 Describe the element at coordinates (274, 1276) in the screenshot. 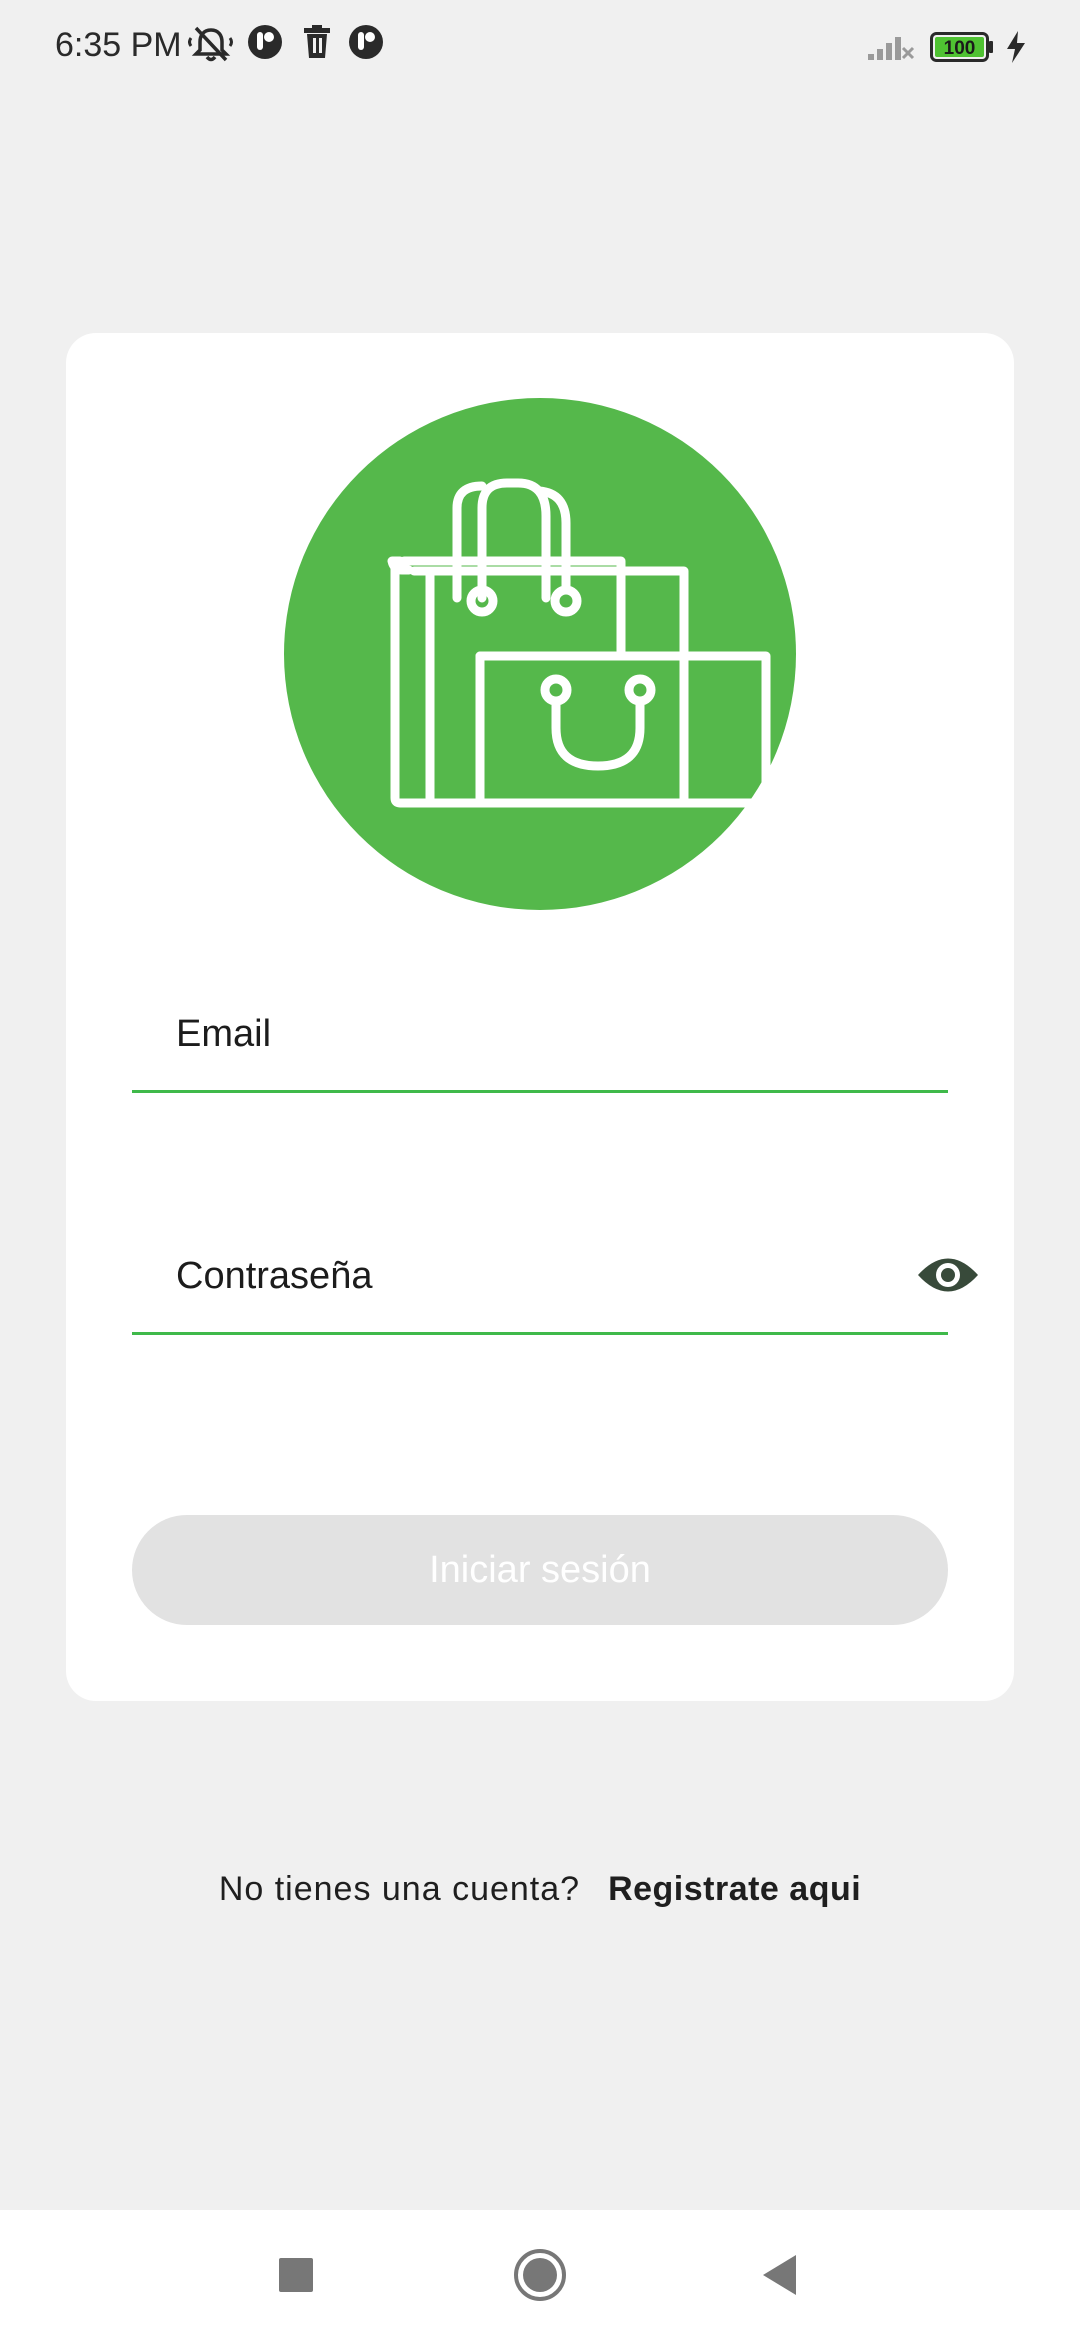

I see `password-label: Contraseña` at that location.